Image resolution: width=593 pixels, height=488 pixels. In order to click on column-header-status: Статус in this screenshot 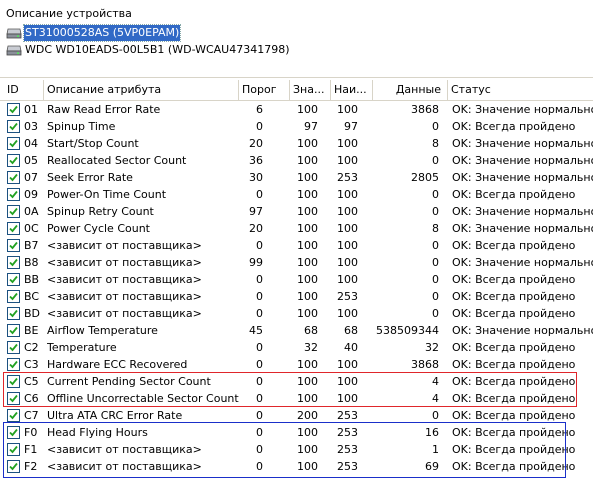, I will do `click(520, 90)`.